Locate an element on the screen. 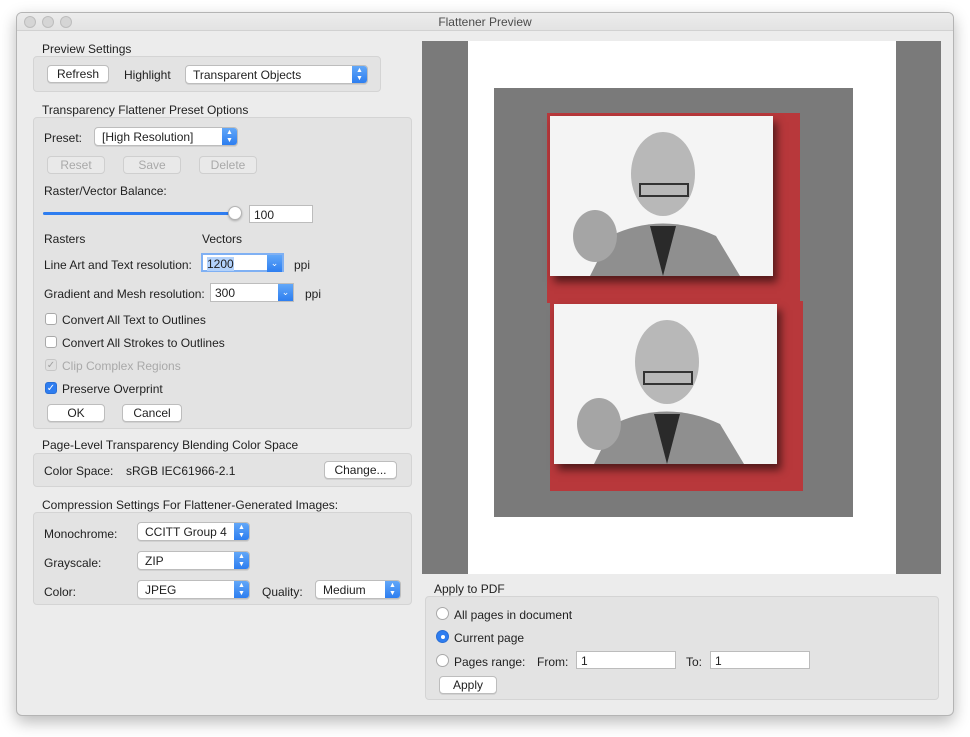  preset-options-heading: Transparency Flattener Preset Options is located at coordinates (145, 110).